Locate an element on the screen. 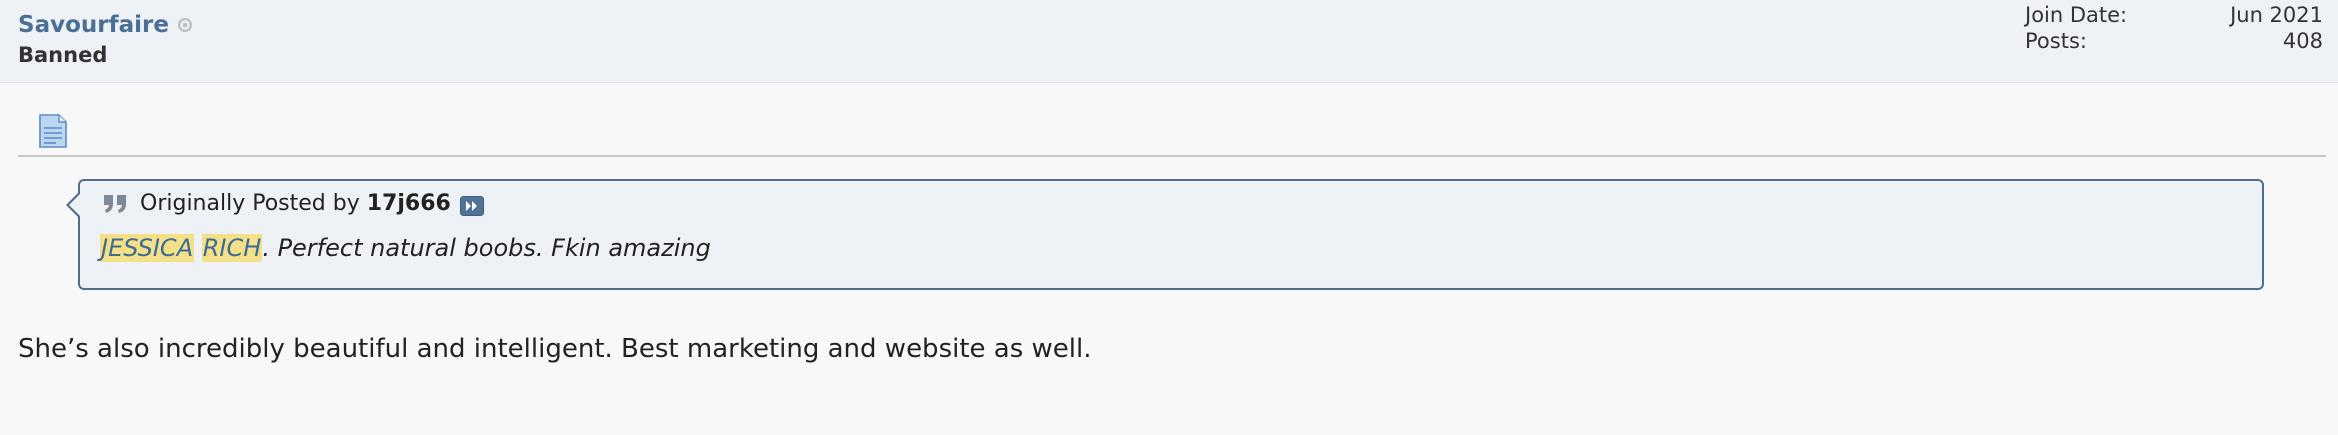 The width and height of the screenshot is (2338, 435). post-divider is located at coordinates (1172, 156).